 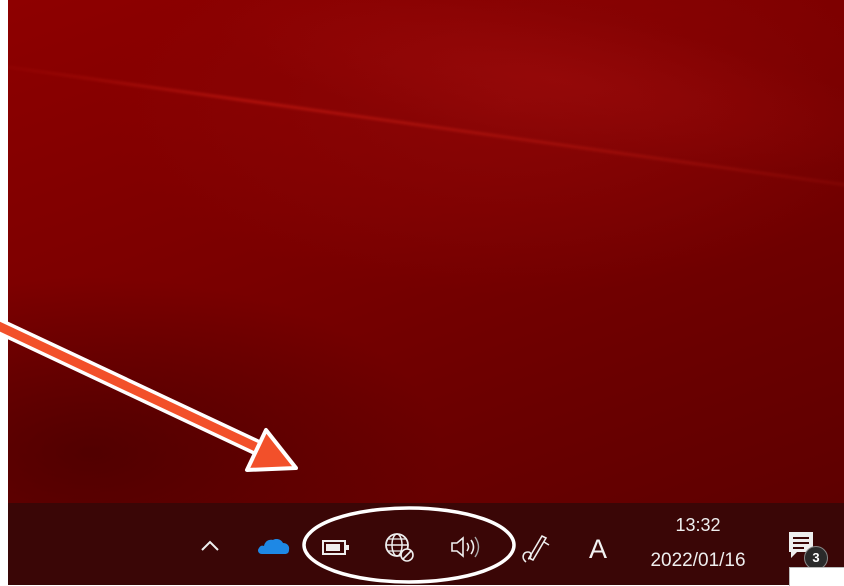 I want to click on pen-ink-icon, so click(x=536, y=548).